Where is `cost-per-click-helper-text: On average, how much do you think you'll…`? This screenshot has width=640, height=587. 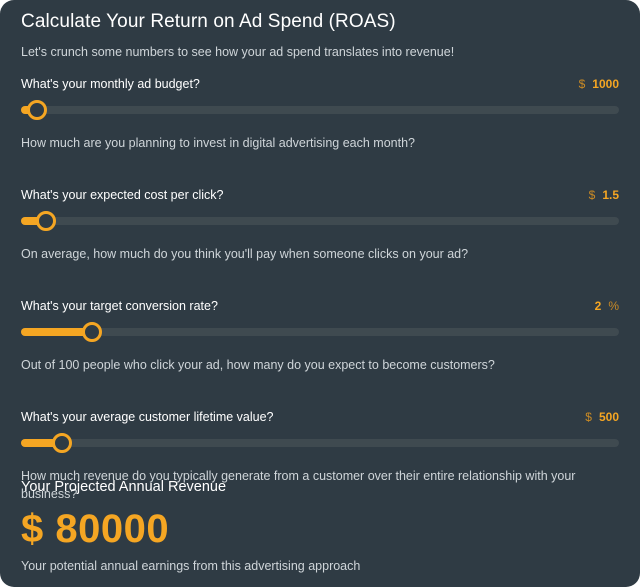
cost-per-click-helper-text: On average, how much do you think you'll… is located at coordinates (245, 254).